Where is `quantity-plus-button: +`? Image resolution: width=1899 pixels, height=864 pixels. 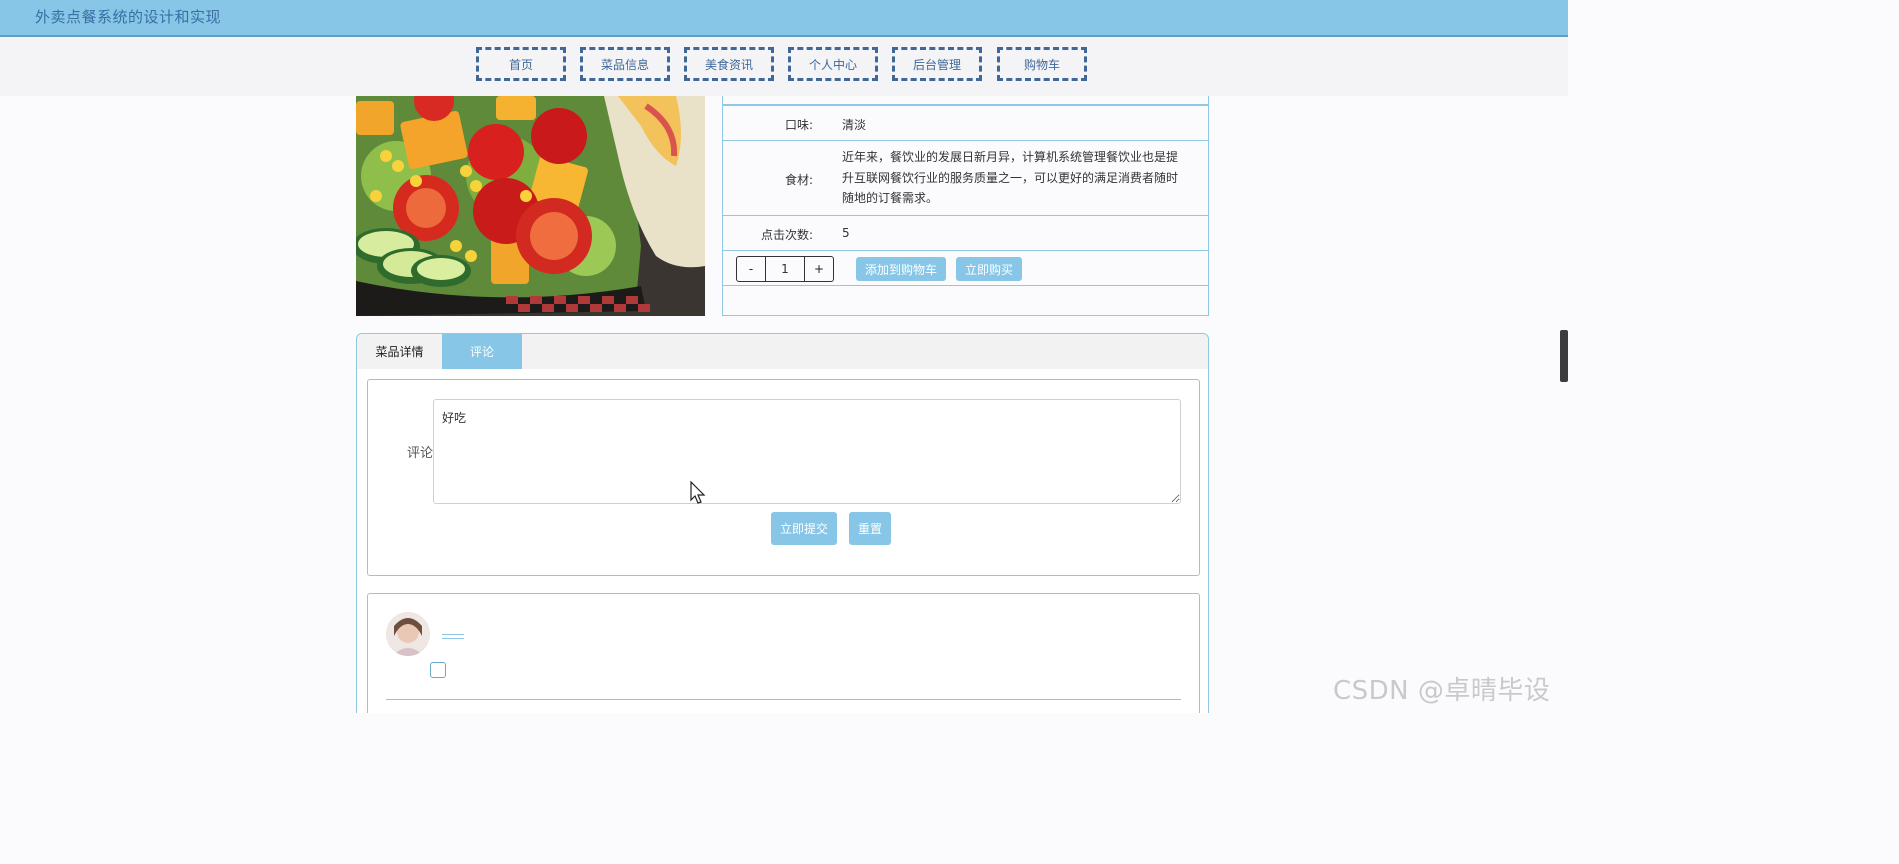
quantity-plus-button: + is located at coordinates (819, 269).